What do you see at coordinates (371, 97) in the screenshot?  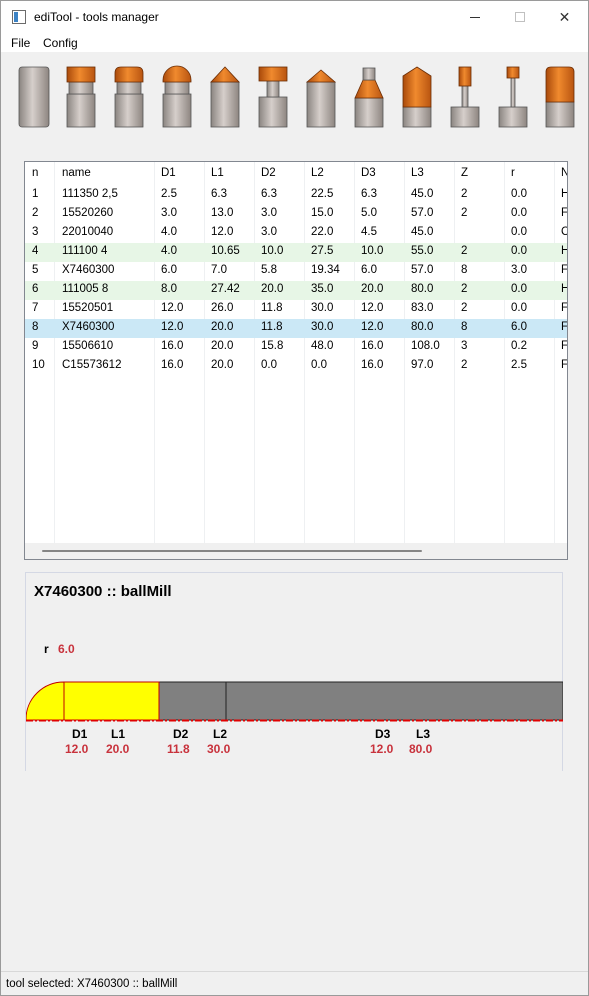 I see `tool-button-center-drill` at bounding box center [371, 97].